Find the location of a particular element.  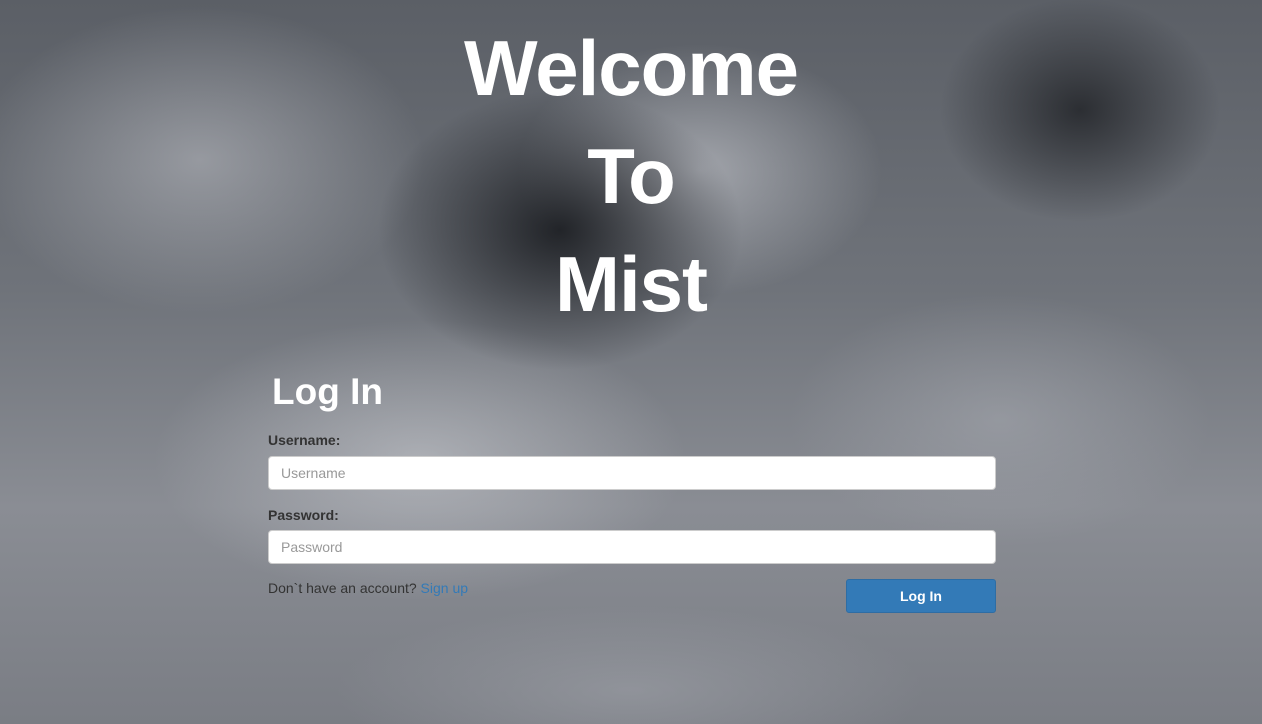

signup-prompt: Don`t have an account? Sign up is located at coordinates (368, 588).